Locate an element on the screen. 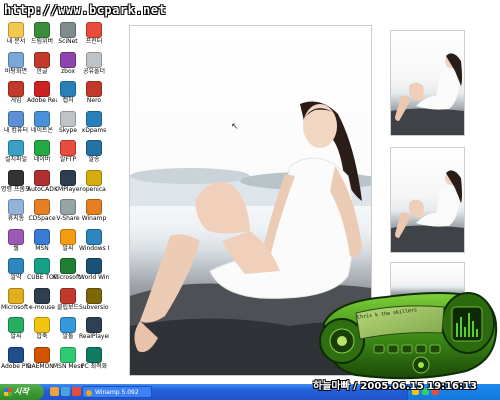 This screenshot has height=400, width=500. desktop-icon: Adobe Photoshop is located at coordinates (16, 361).